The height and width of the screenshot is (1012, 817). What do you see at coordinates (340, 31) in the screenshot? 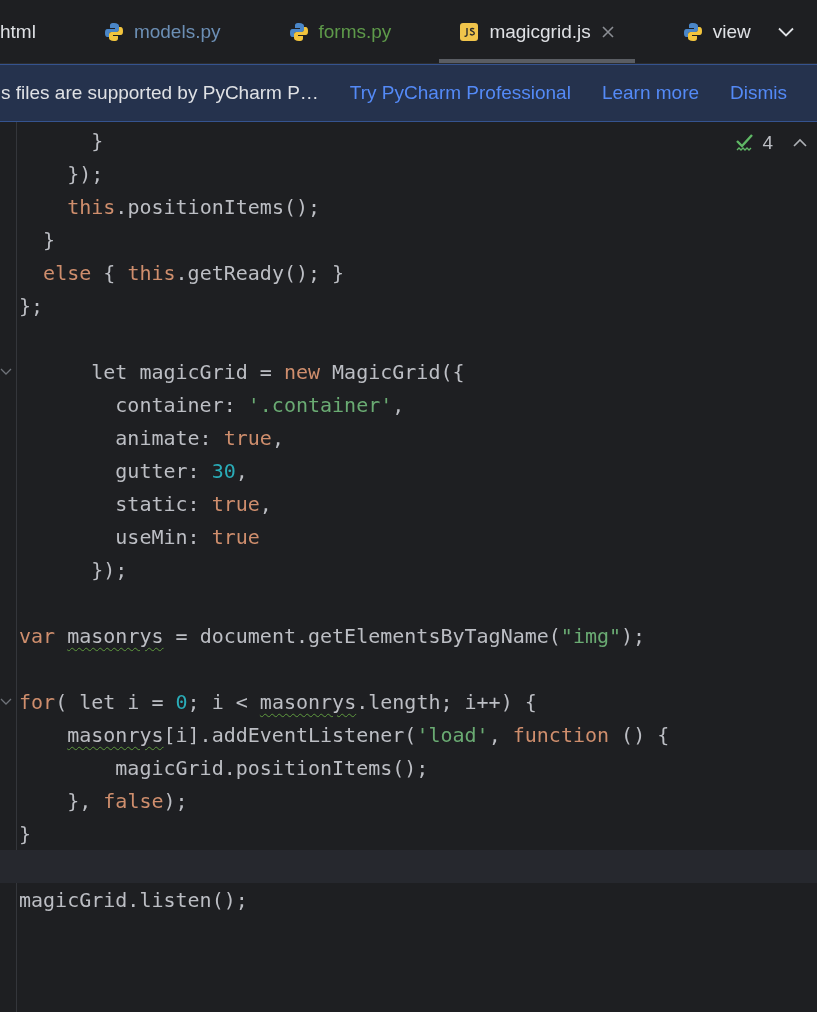
I see `file-tab: forms.py` at bounding box center [340, 31].